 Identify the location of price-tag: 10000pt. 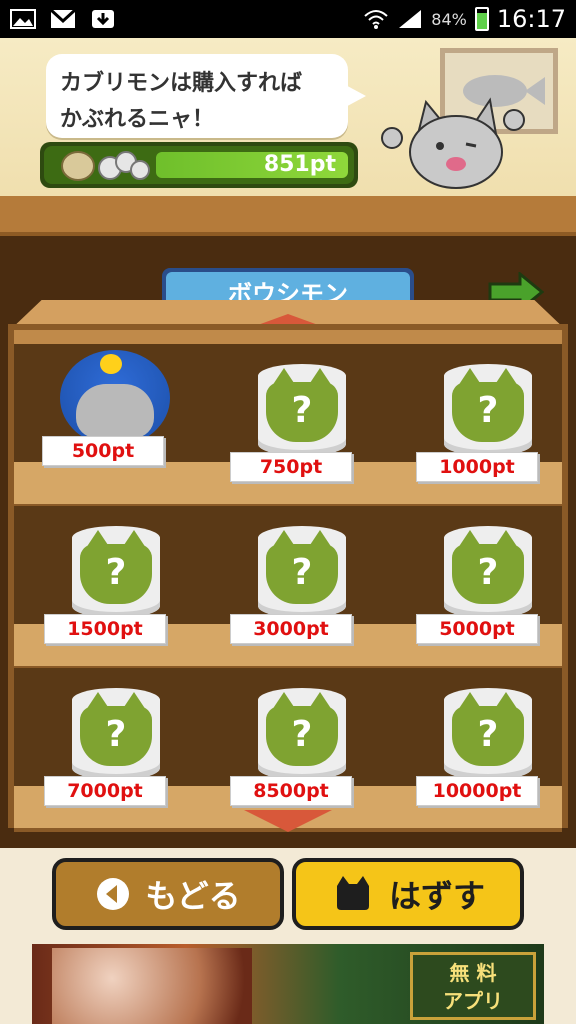
(477, 791).